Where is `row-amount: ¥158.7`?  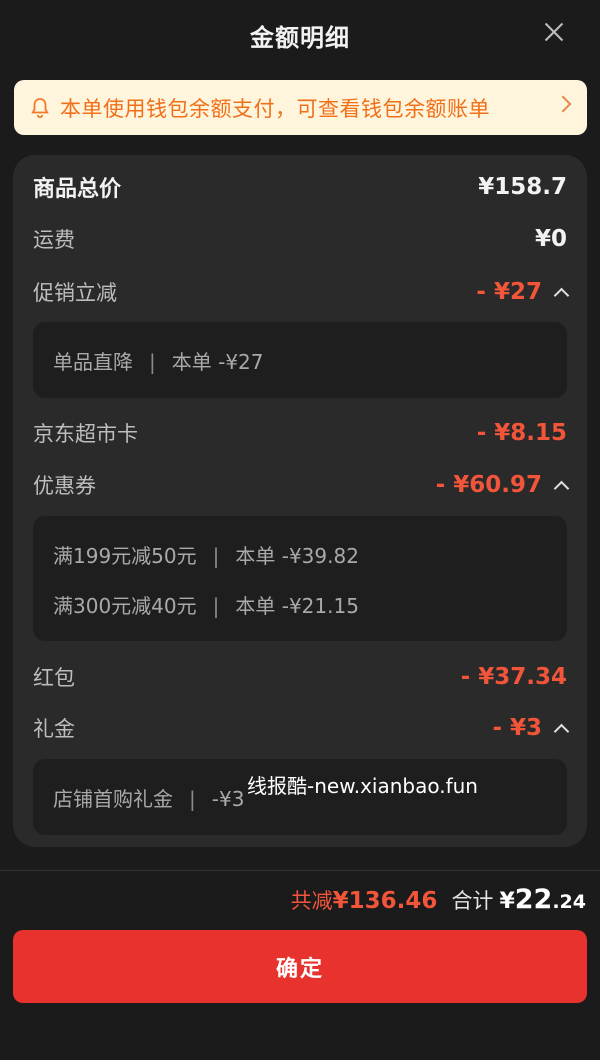 row-amount: ¥158.7 is located at coordinates (522, 187).